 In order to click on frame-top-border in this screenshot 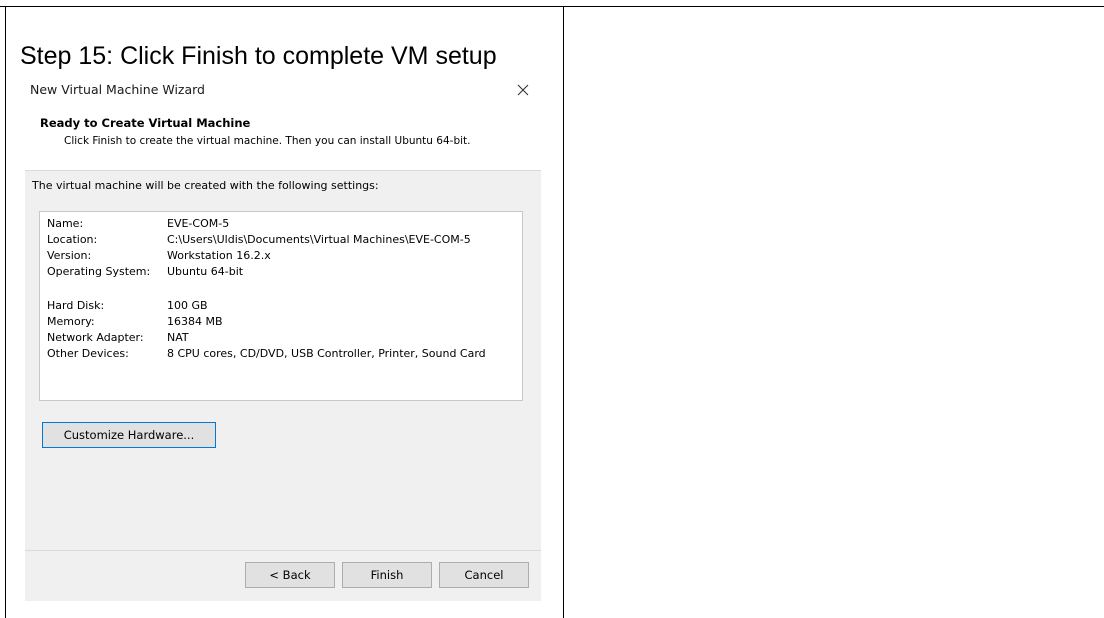, I will do `click(552, 6)`.